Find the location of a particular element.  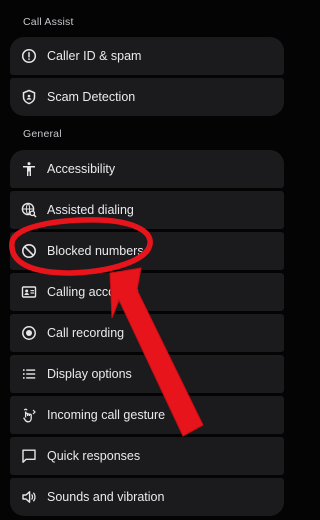

settings-item-label: Assisted dialing is located at coordinates (90, 210).